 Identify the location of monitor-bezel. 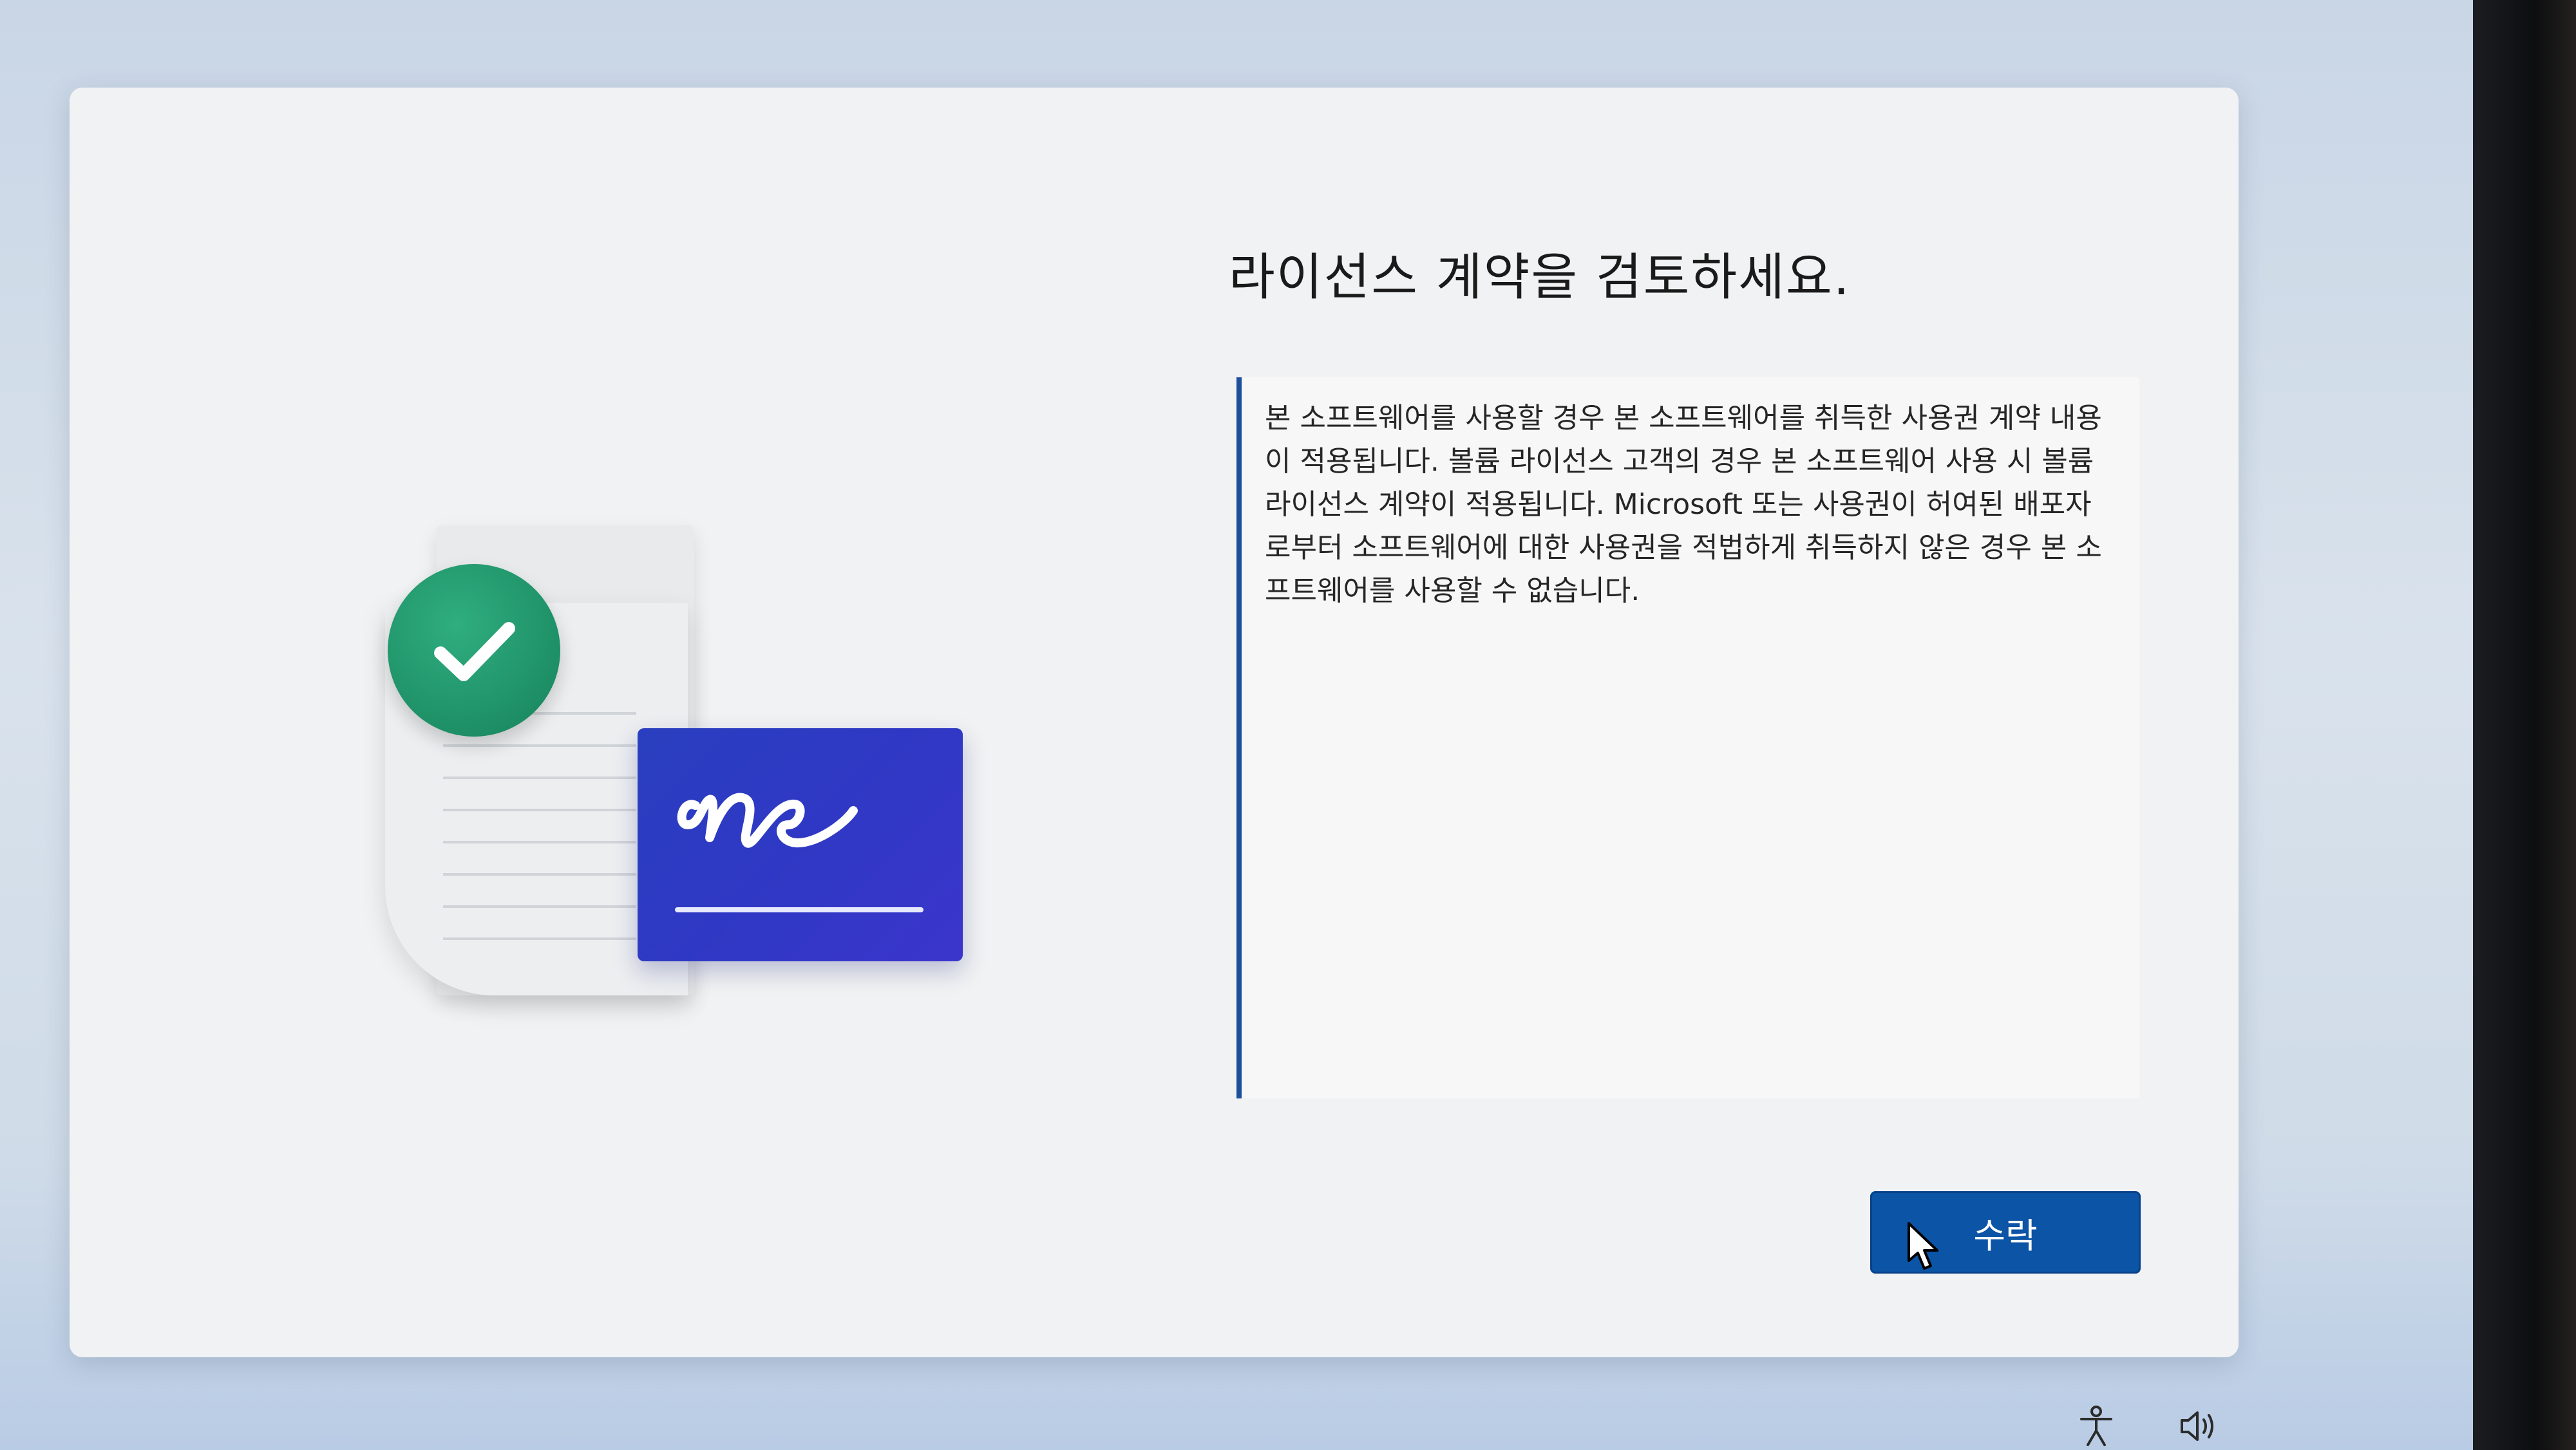
(2524, 725).